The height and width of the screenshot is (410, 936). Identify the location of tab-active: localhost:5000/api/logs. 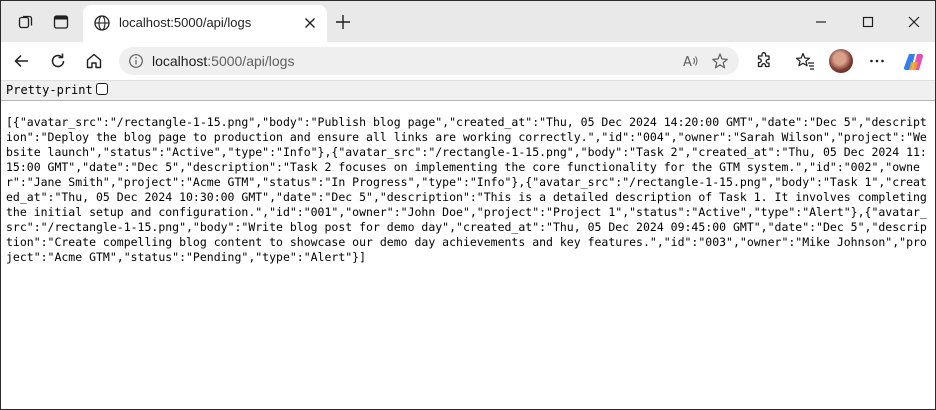
(205, 23).